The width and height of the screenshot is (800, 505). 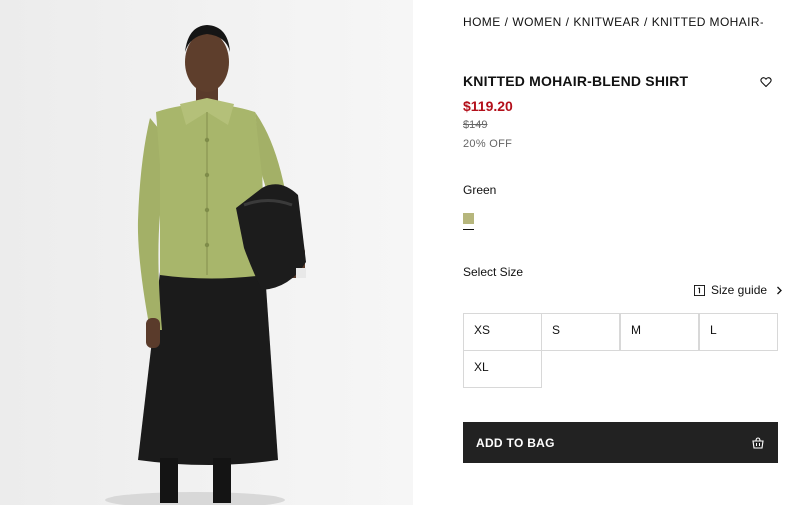 What do you see at coordinates (468, 229) in the screenshot?
I see `swatch-selected-indicator` at bounding box center [468, 229].